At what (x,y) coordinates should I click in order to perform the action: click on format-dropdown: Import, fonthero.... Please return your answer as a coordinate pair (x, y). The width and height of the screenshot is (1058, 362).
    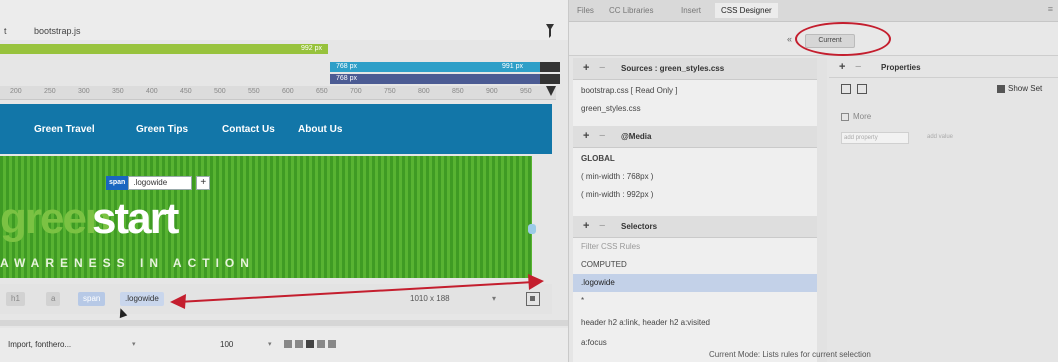
    Looking at the image, I should click on (39, 344).